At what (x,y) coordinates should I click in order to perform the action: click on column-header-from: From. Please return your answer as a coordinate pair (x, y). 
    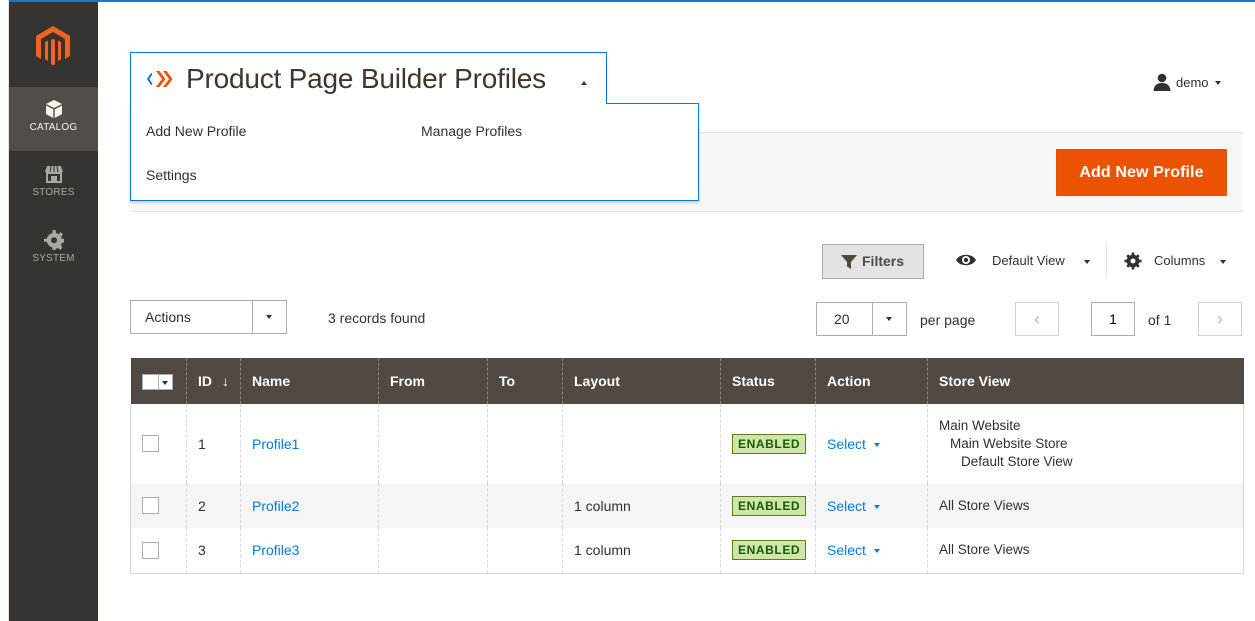
    Looking at the image, I should click on (433, 381).